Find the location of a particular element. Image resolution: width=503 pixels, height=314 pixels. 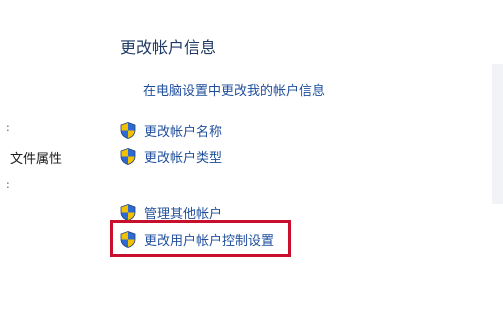

manage-other-accounts-label: 管理其他帐户 is located at coordinates (183, 214).